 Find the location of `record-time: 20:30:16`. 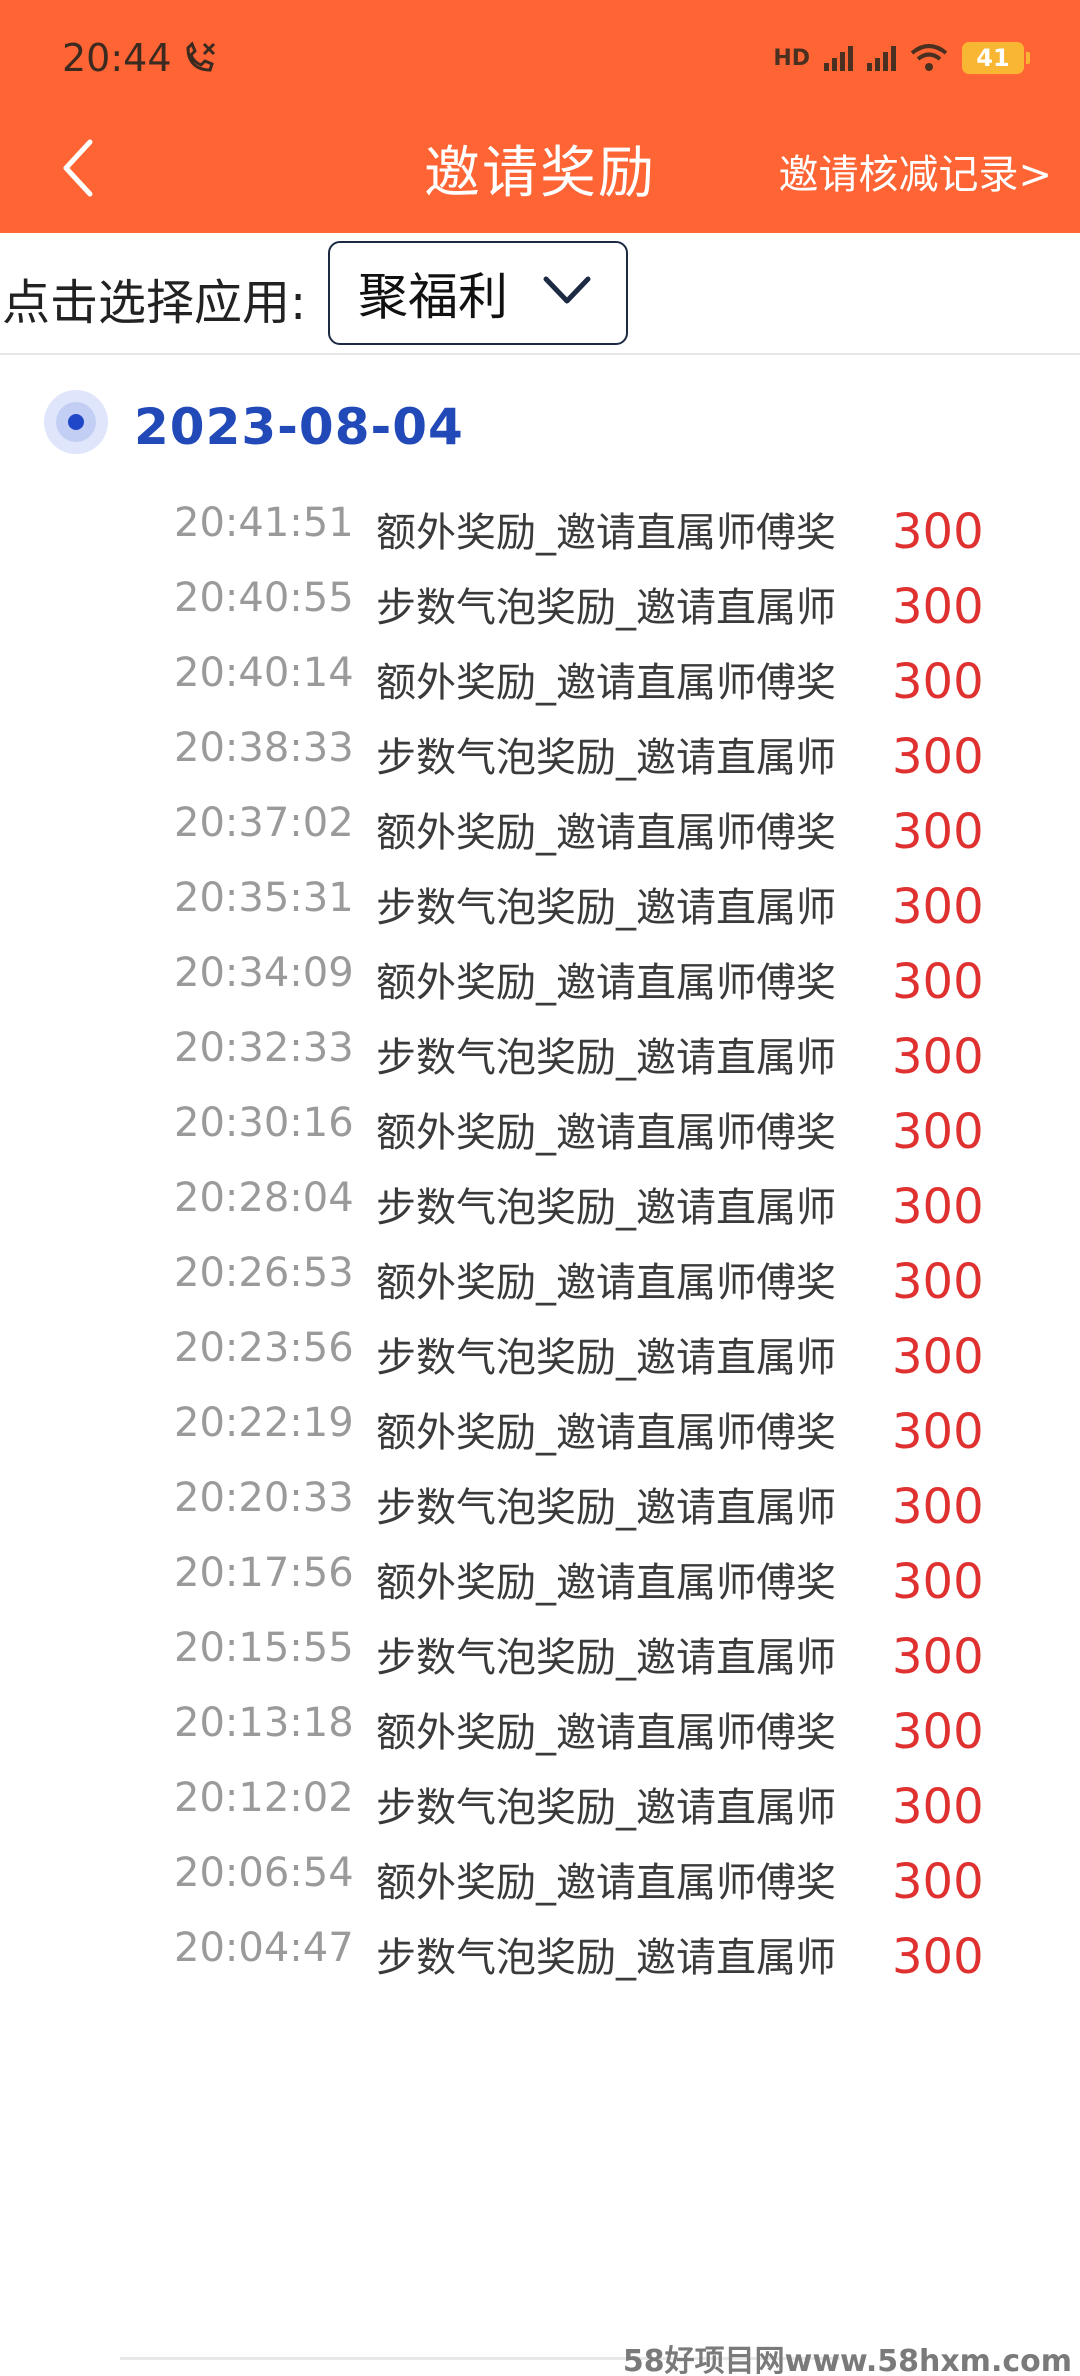

record-time: 20:30:16 is located at coordinates (264, 1123).